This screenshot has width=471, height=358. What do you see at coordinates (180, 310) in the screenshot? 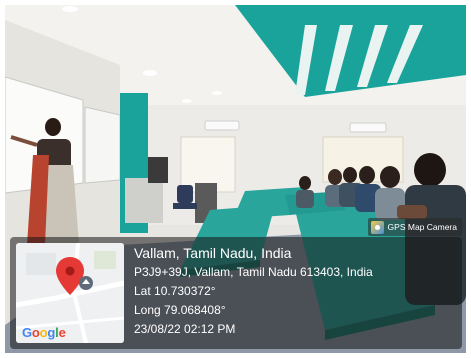
I see `longitude-text: Long 79.068408°` at bounding box center [180, 310].